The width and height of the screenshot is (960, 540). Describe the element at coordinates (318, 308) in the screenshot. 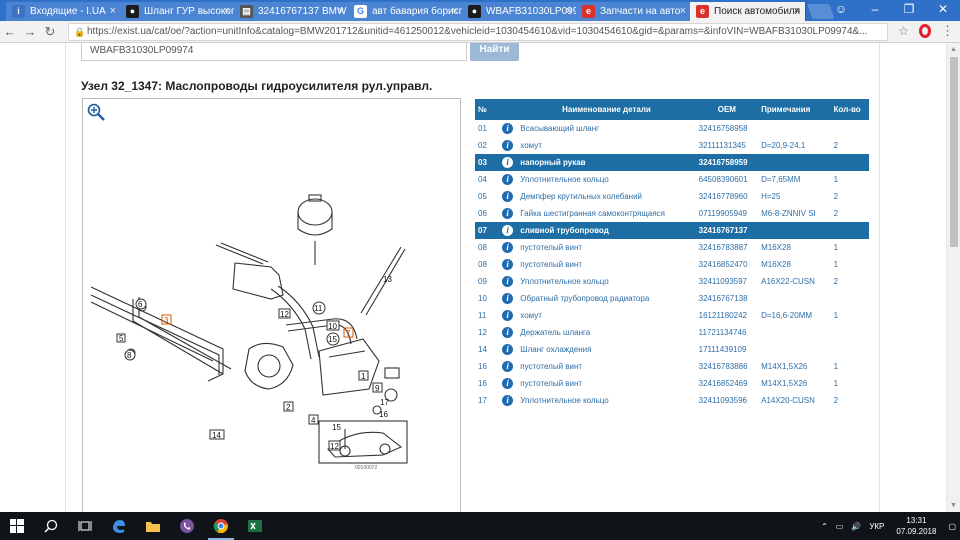

I see `callout-11: 11` at that location.